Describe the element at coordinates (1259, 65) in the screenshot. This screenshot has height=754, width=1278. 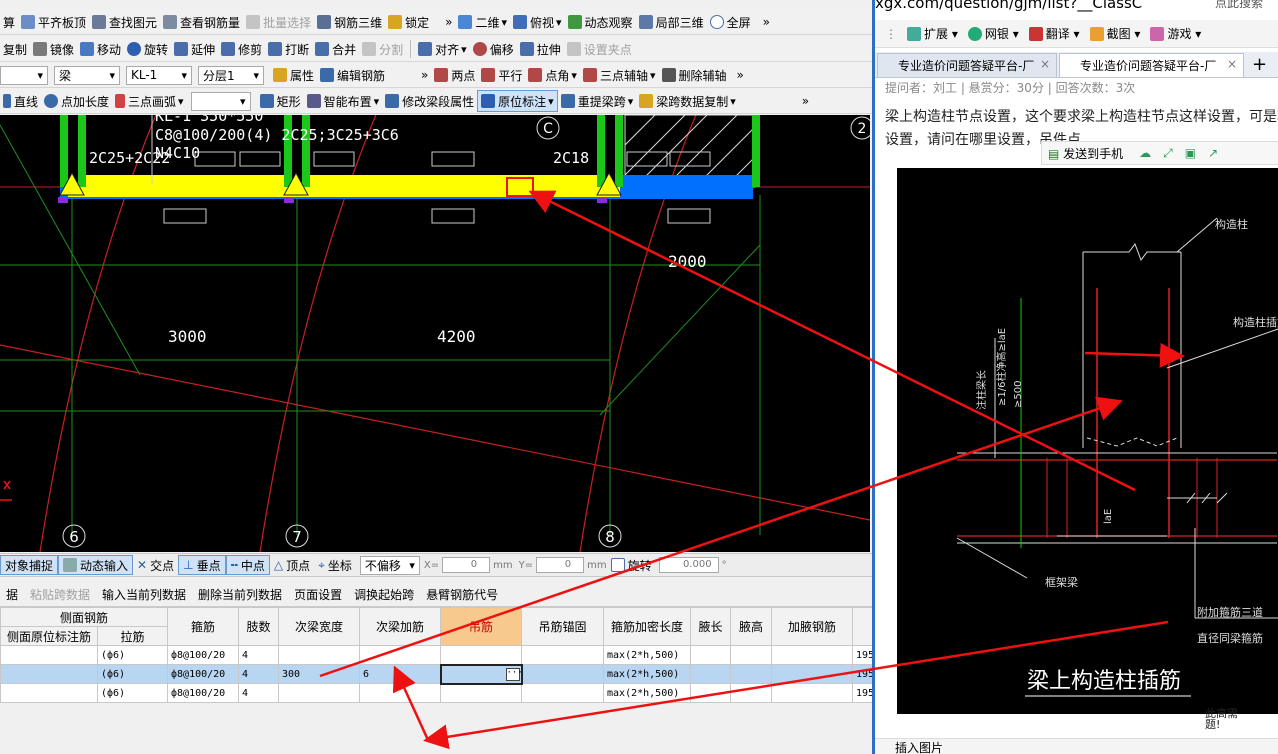
I see `new-tab-button: +` at that location.